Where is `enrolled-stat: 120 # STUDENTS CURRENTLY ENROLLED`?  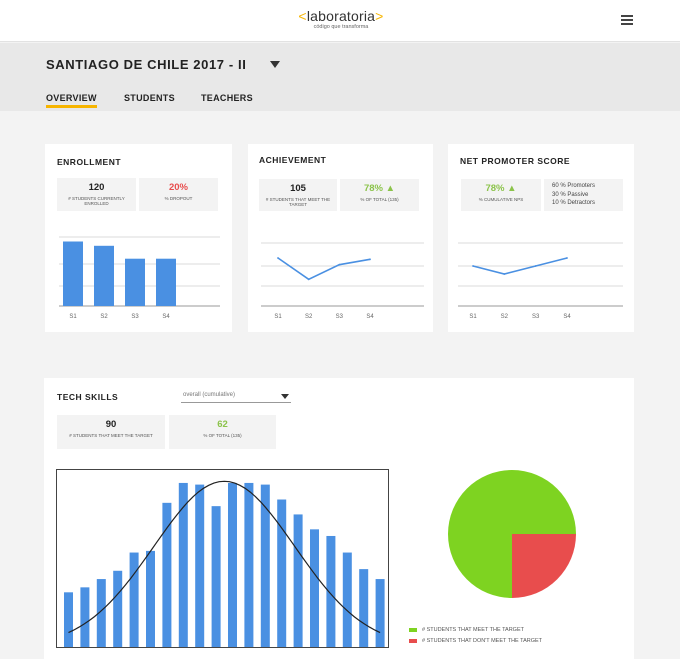 enrolled-stat: 120 # STUDENTS CURRENTLY ENROLLED is located at coordinates (96, 194).